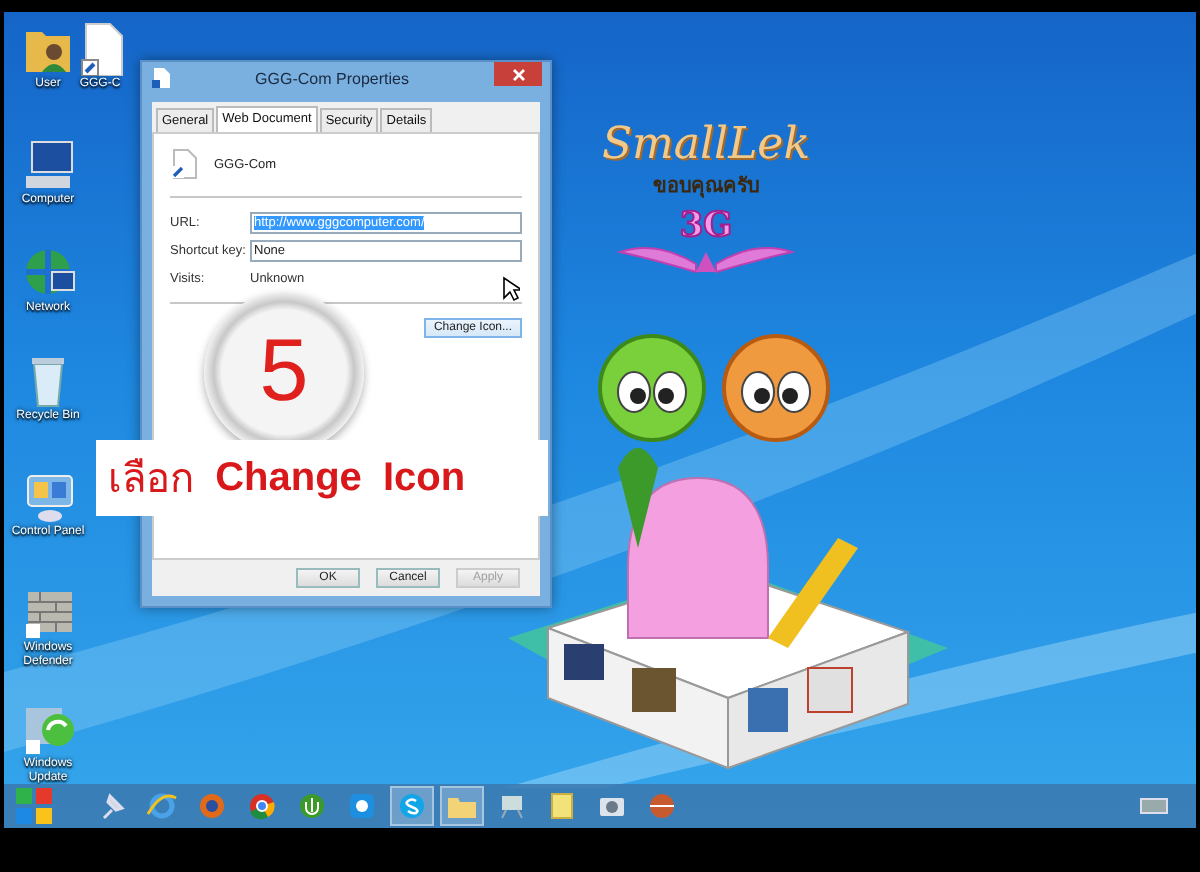 The width and height of the screenshot is (1200, 872). Describe the element at coordinates (662, 806) in the screenshot. I see `ball-icon` at that location.